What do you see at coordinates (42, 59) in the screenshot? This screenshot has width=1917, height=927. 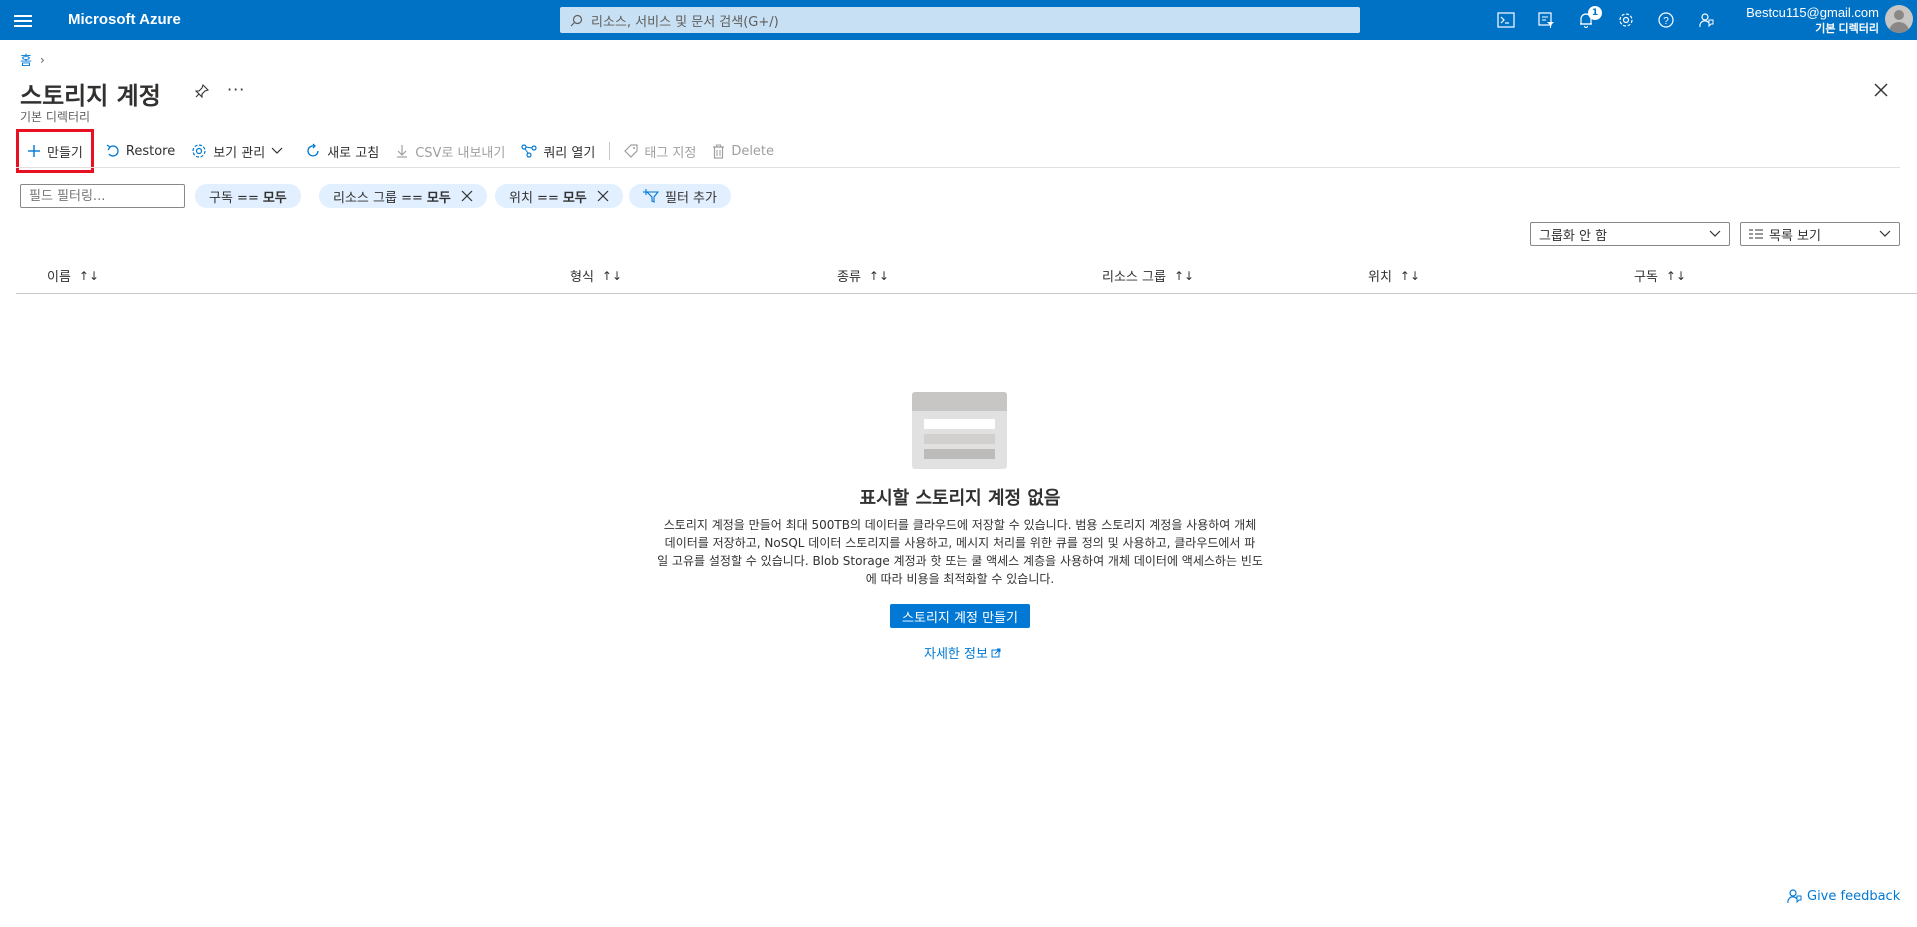 I see `chevron-right-icon: ›` at bounding box center [42, 59].